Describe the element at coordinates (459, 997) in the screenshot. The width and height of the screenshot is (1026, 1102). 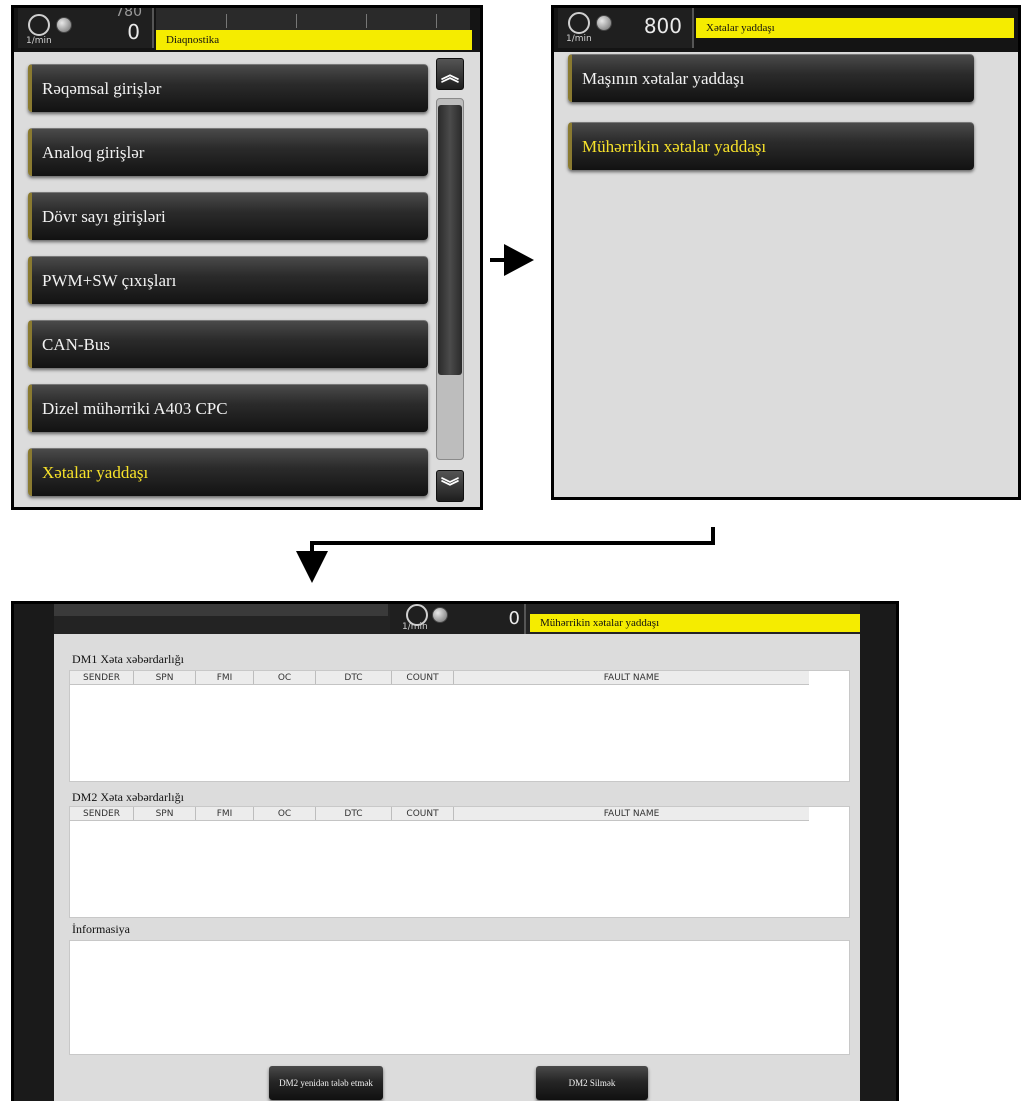
I see `info-textbox` at that location.